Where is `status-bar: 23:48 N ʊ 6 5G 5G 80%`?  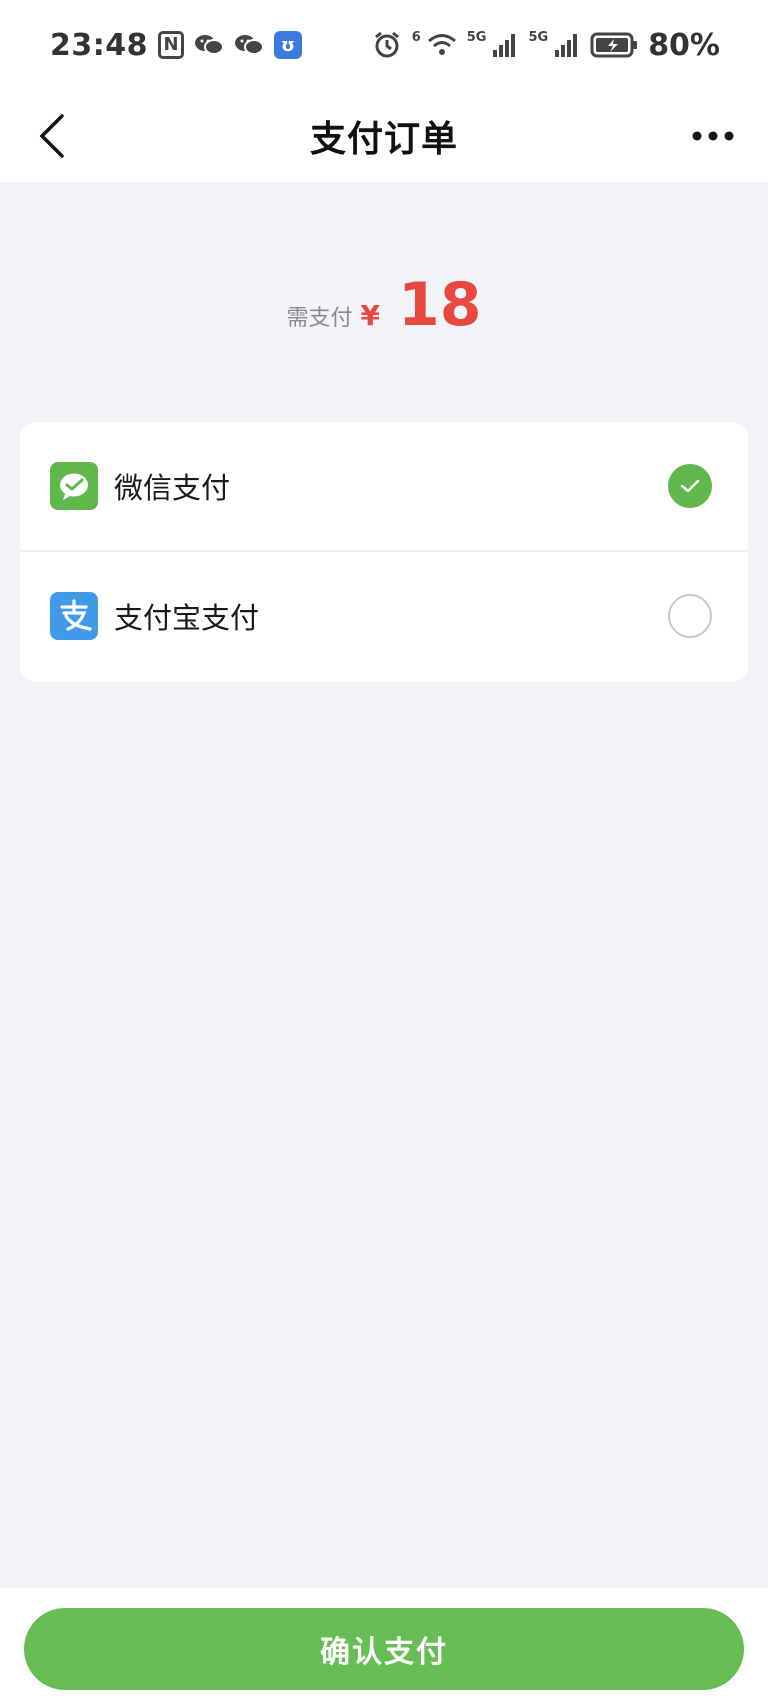 status-bar: 23:48 N ʊ 6 5G 5G 80% is located at coordinates (384, 45).